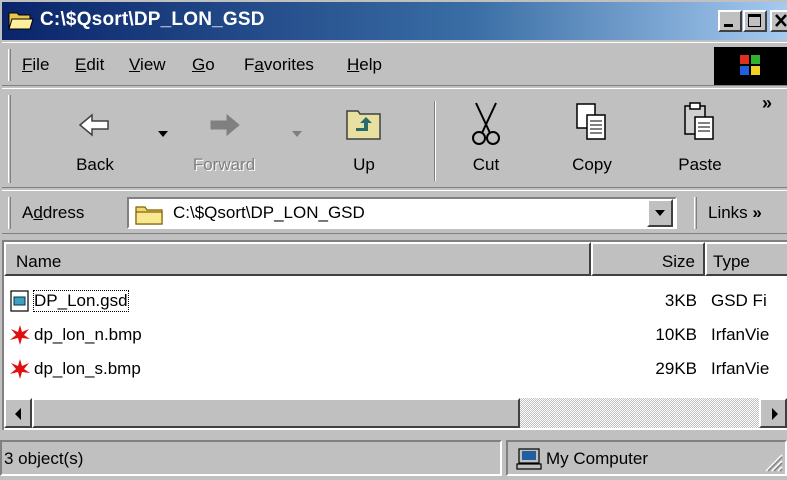  I want to click on back-arrow-icon, so click(93, 125).